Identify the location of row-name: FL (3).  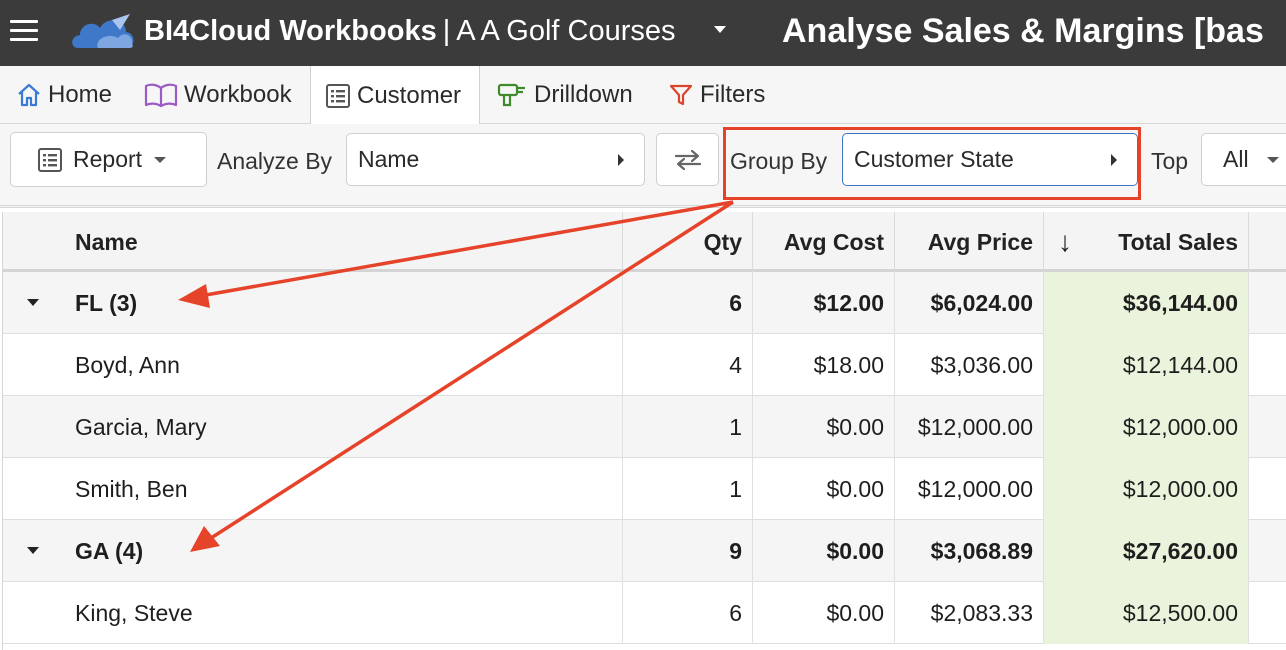
(313, 303).